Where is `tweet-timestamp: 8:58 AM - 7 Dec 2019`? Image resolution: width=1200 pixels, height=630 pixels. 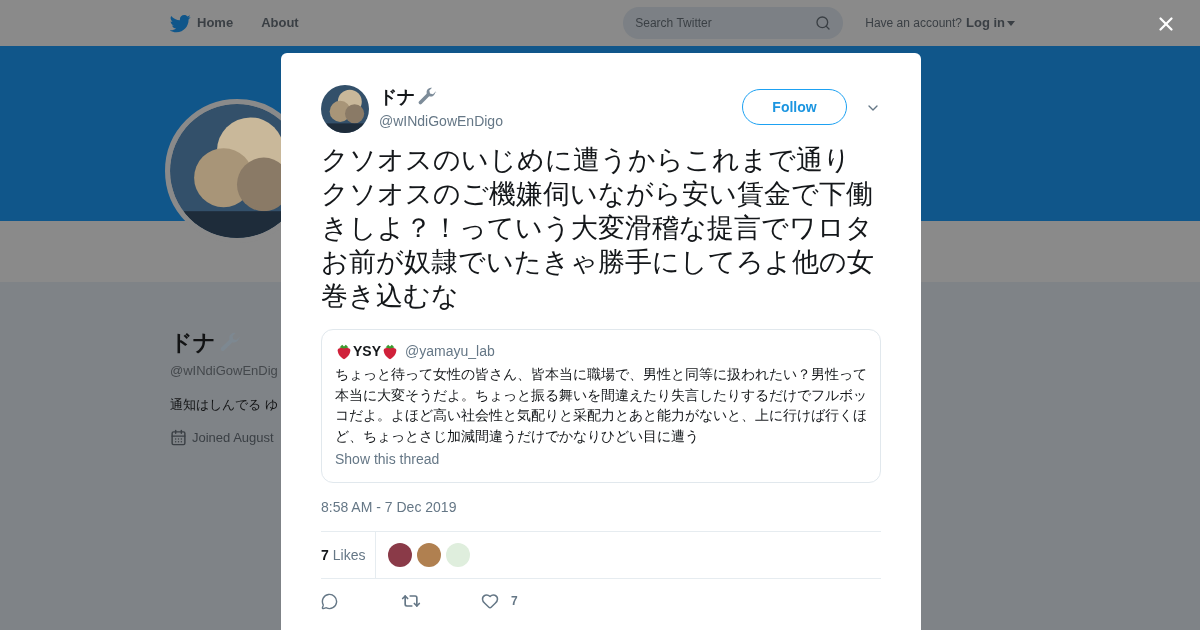
tweet-timestamp: 8:58 AM - 7 Dec 2019 is located at coordinates (389, 507).